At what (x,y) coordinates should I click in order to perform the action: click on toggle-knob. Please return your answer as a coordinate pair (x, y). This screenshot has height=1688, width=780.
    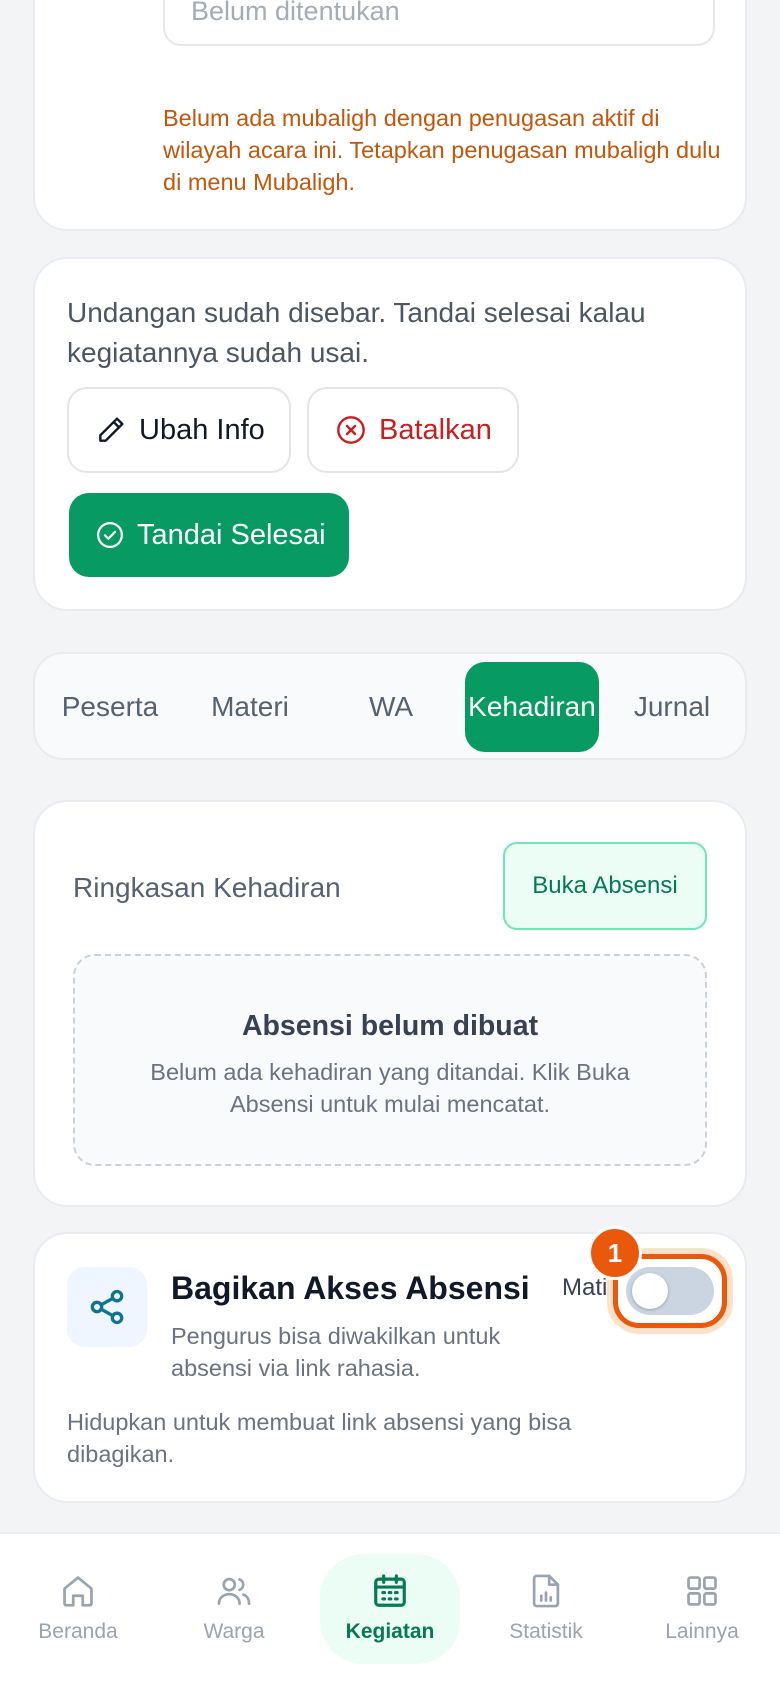
    Looking at the image, I should click on (650, 1291).